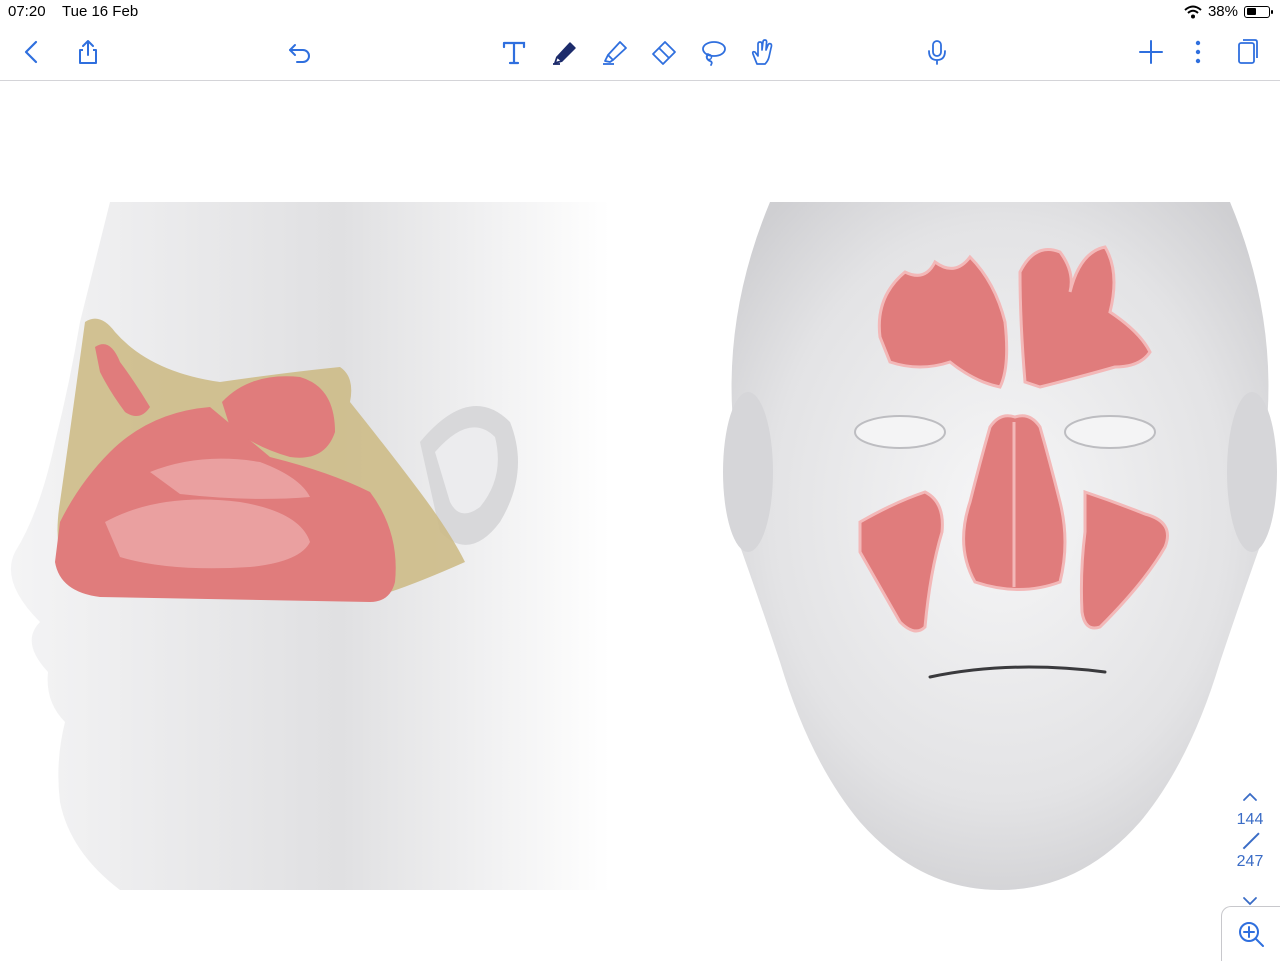 The image size is (1280, 961). I want to click on eraser-tool-button, so click(664, 52).